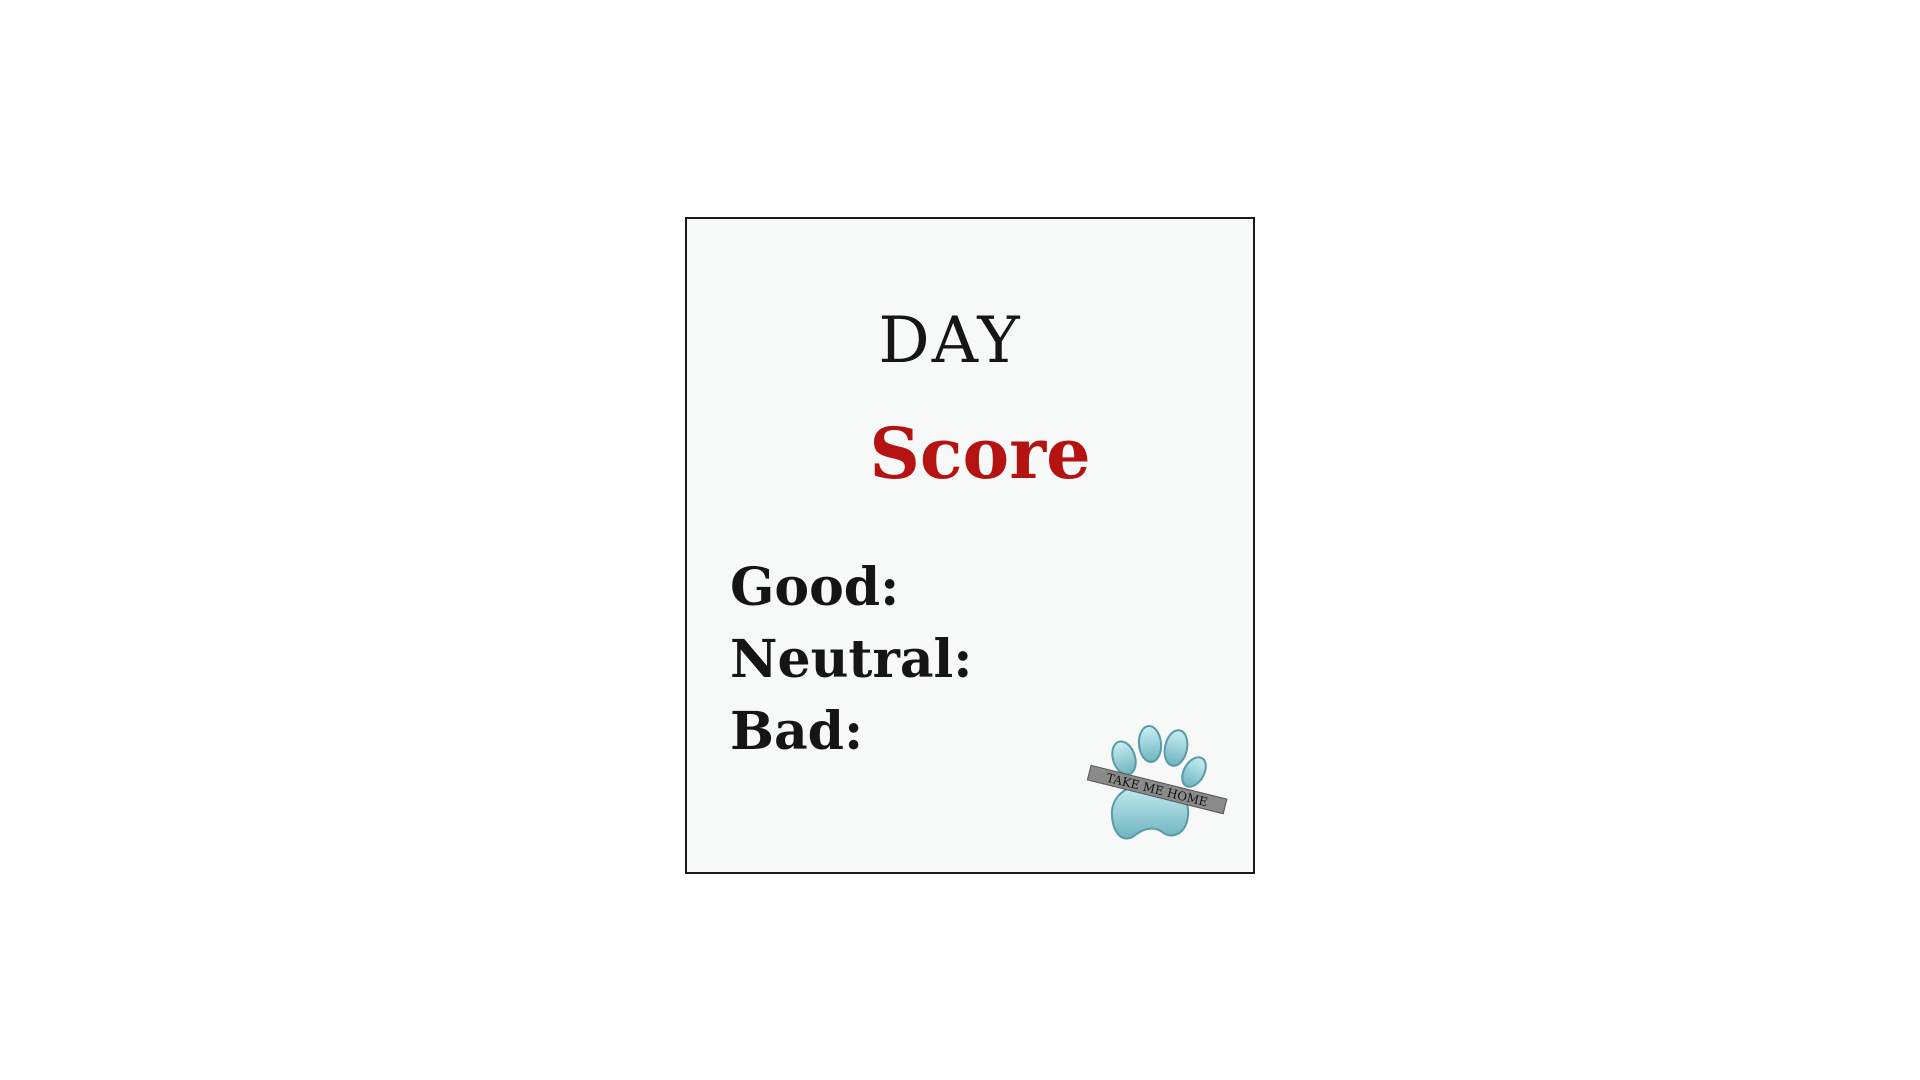 The width and height of the screenshot is (1920, 1080). What do you see at coordinates (851, 659) in the screenshot?
I see `score-row-label: Neutral:` at bounding box center [851, 659].